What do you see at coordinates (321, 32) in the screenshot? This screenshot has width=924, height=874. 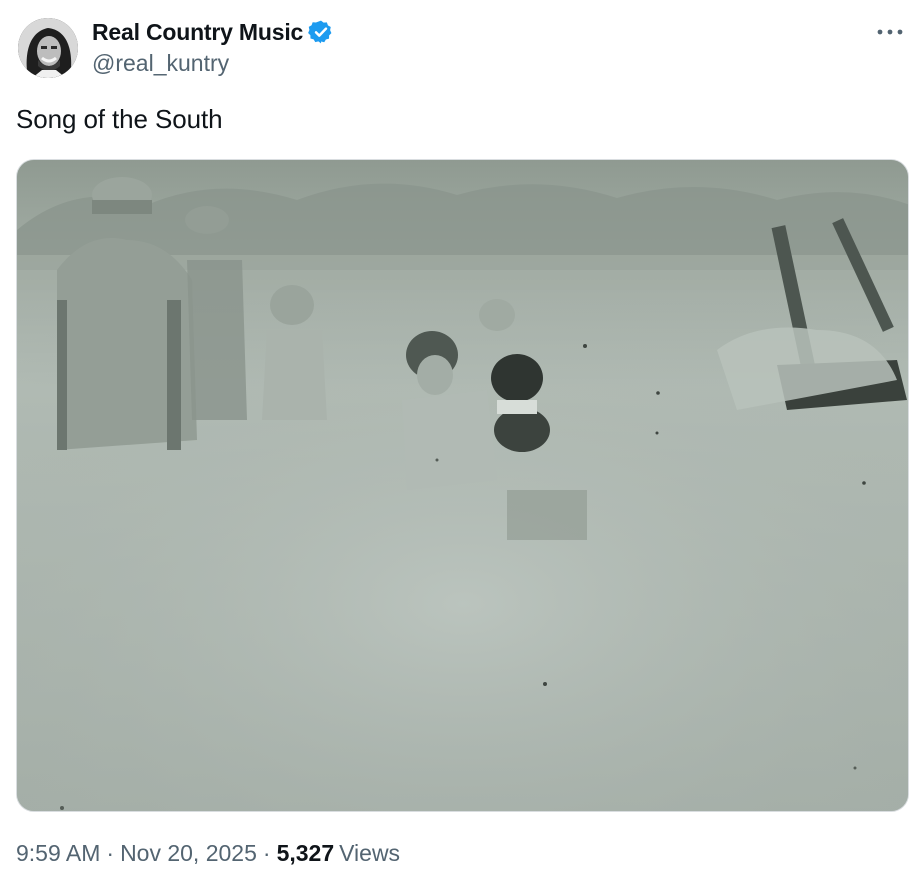 I see `verified-badge-icon` at bounding box center [321, 32].